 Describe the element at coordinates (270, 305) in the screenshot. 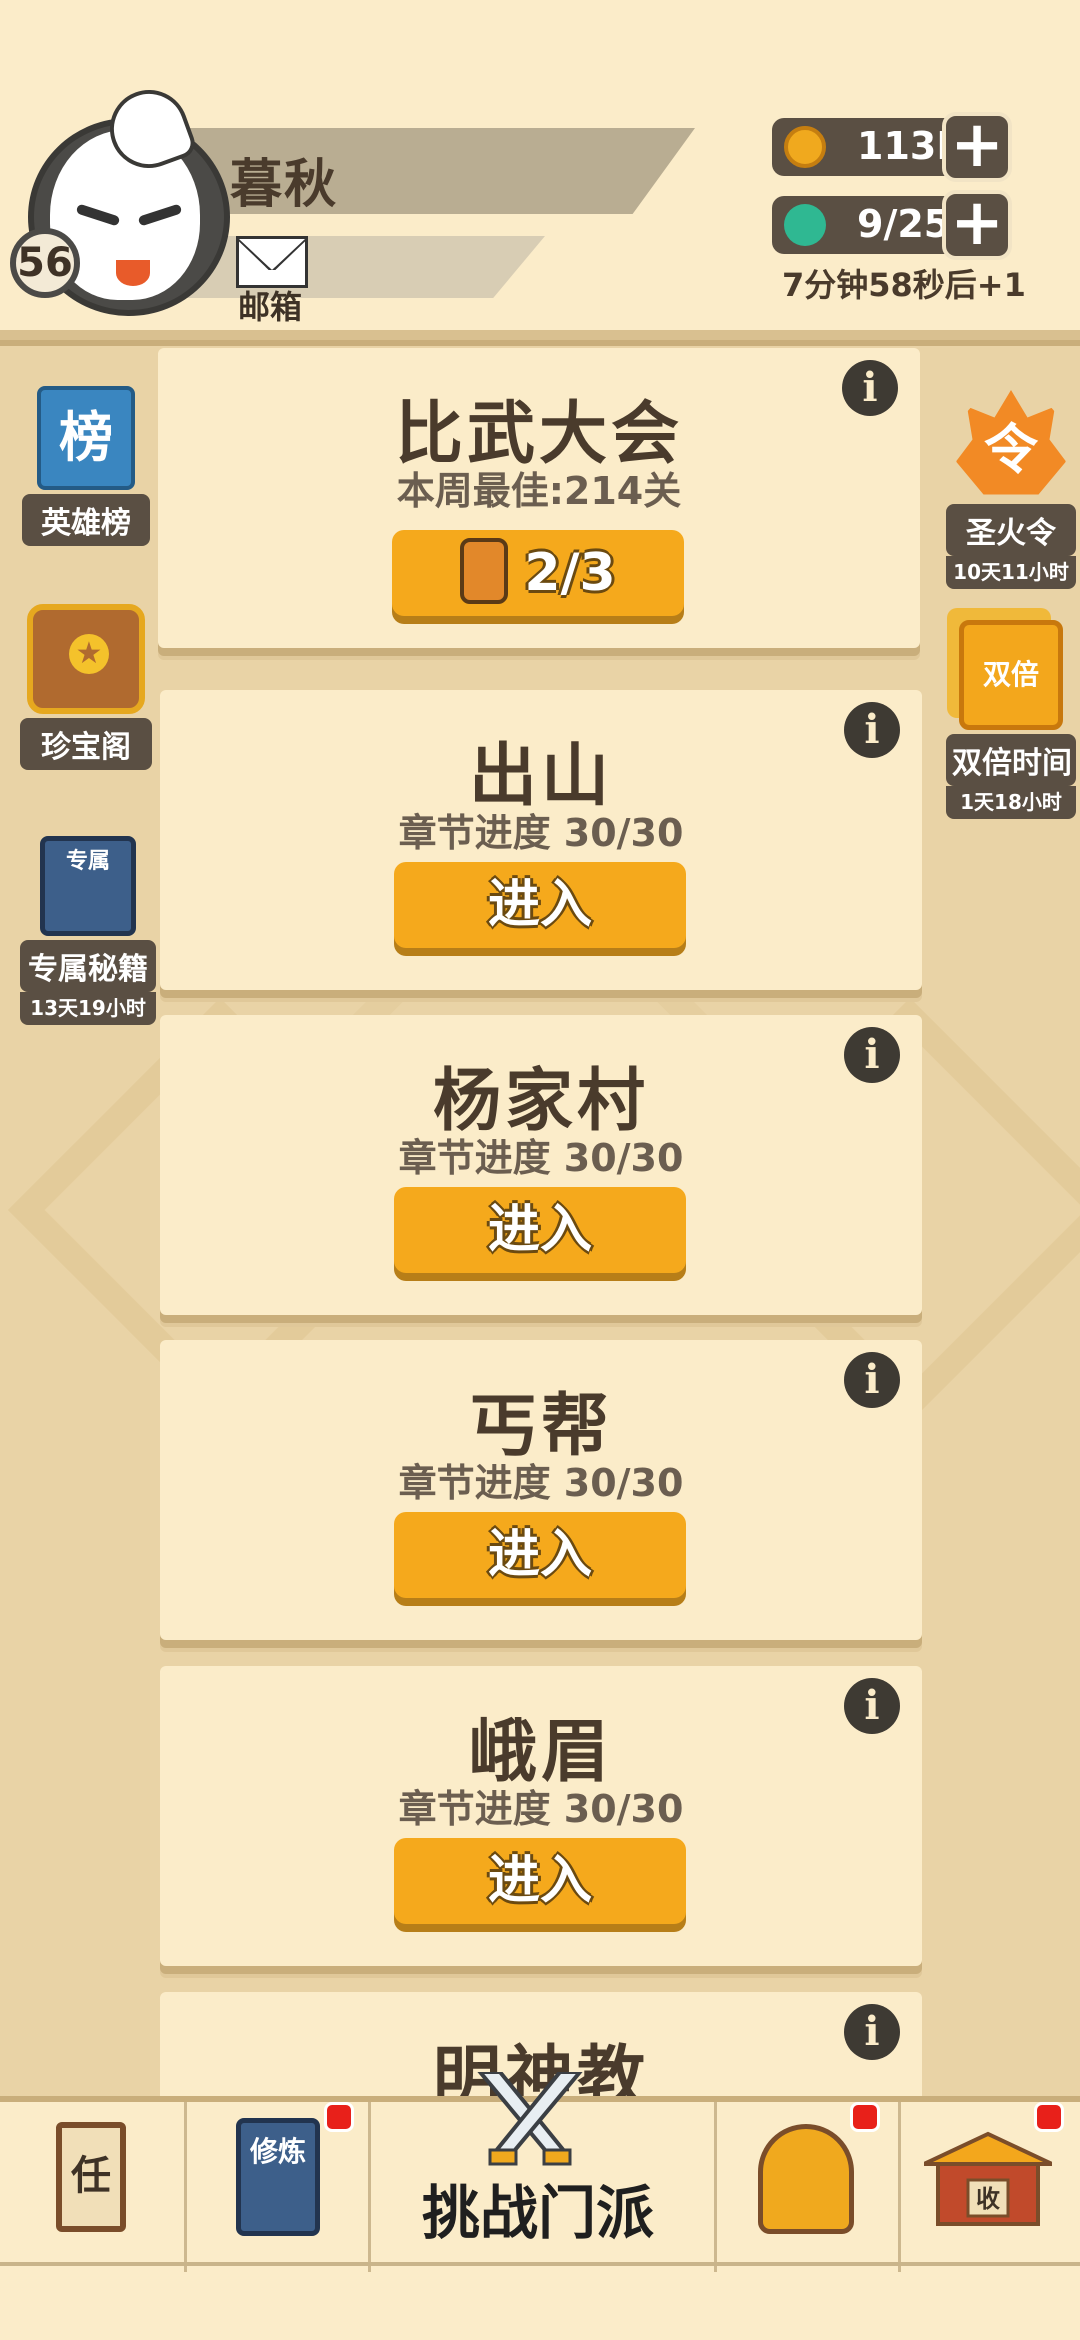

I see `mail-label: 邮箱` at that location.